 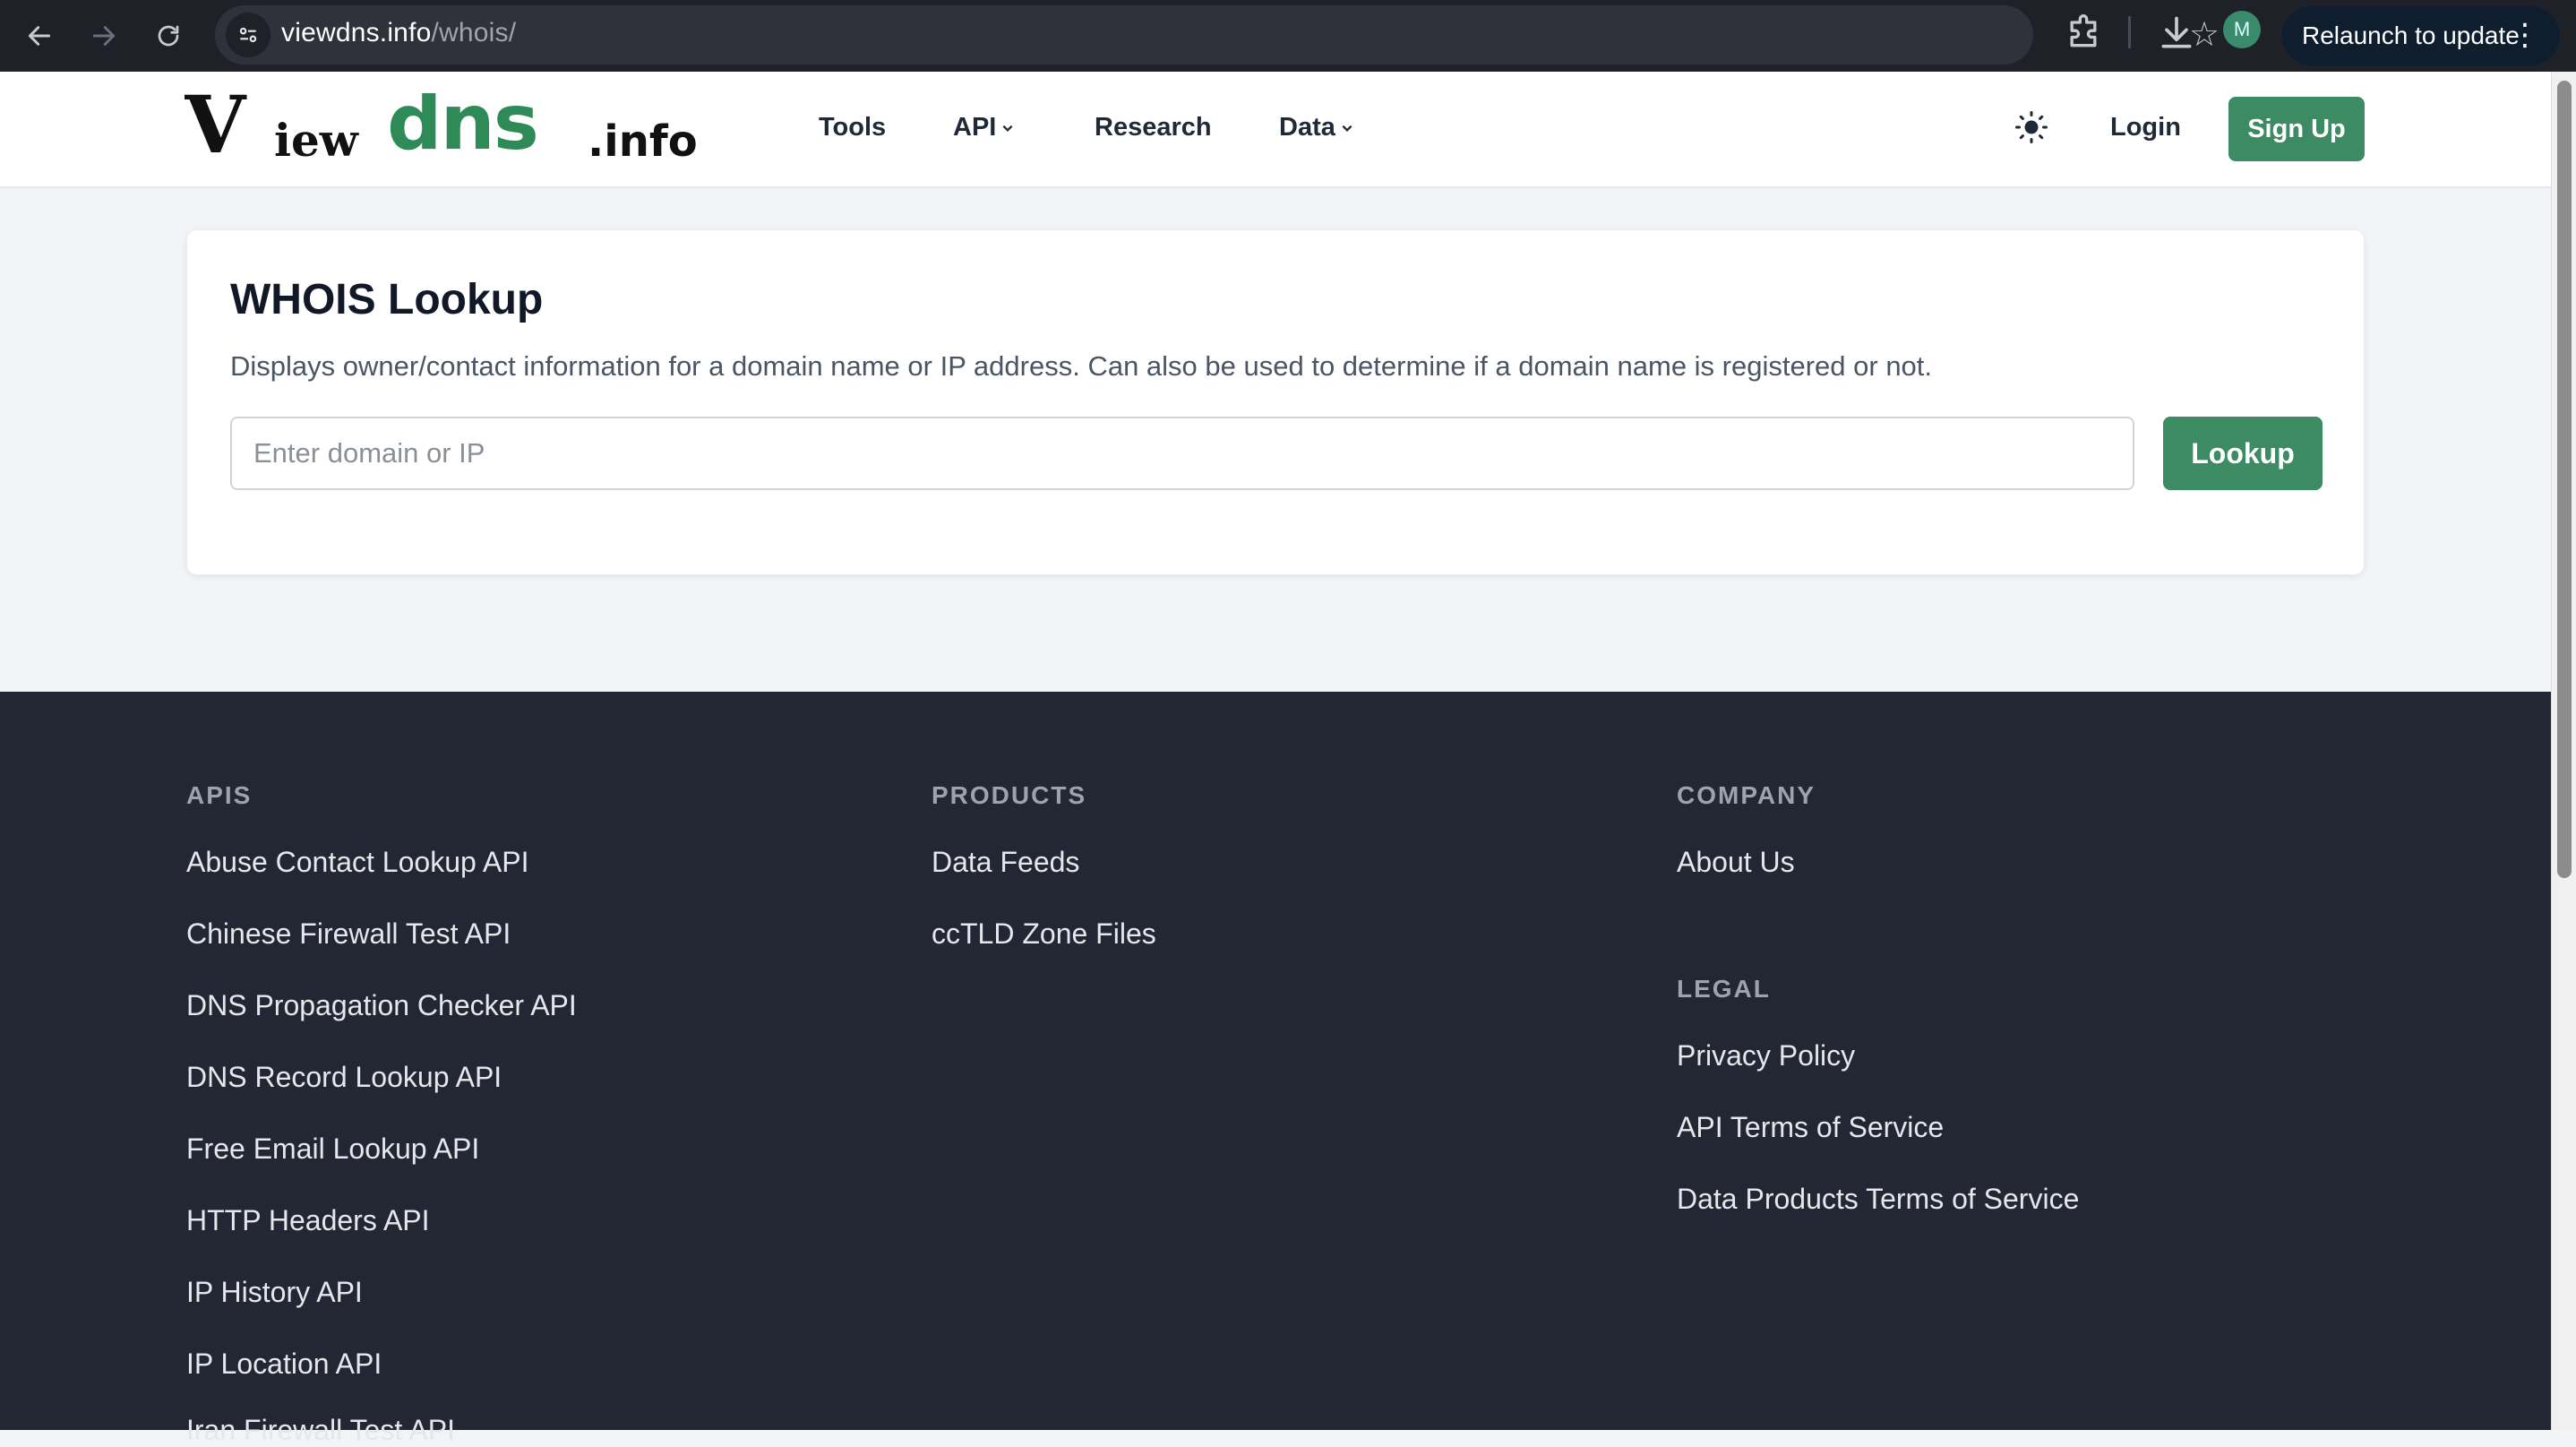 What do you see at coordinates (1005, 862) in the screenshot?
I see `footer-link: Data Feeds` at bounding box center [1005, 862].